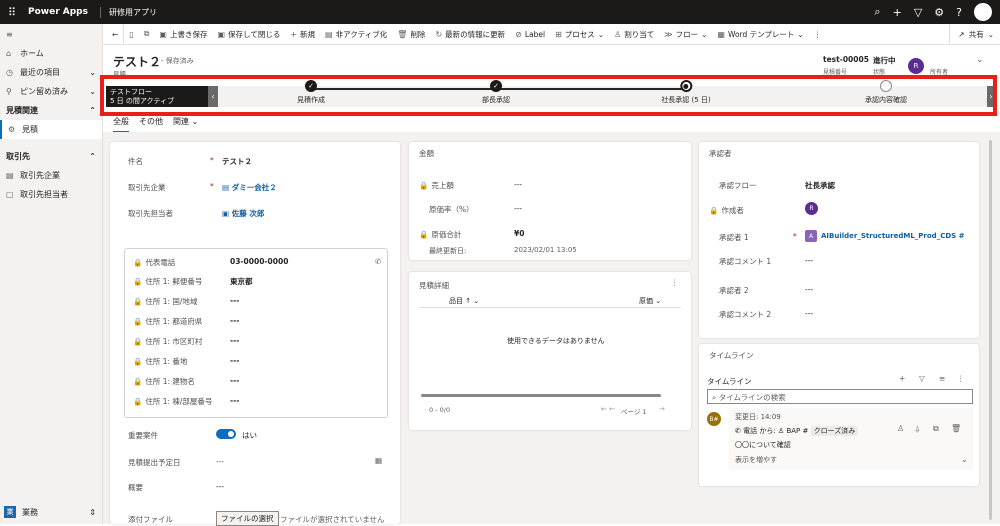  Describe the element at coordinates (451, 209) in the screenshot. I see `cost-rate-label: 原価率（%）` at that location.